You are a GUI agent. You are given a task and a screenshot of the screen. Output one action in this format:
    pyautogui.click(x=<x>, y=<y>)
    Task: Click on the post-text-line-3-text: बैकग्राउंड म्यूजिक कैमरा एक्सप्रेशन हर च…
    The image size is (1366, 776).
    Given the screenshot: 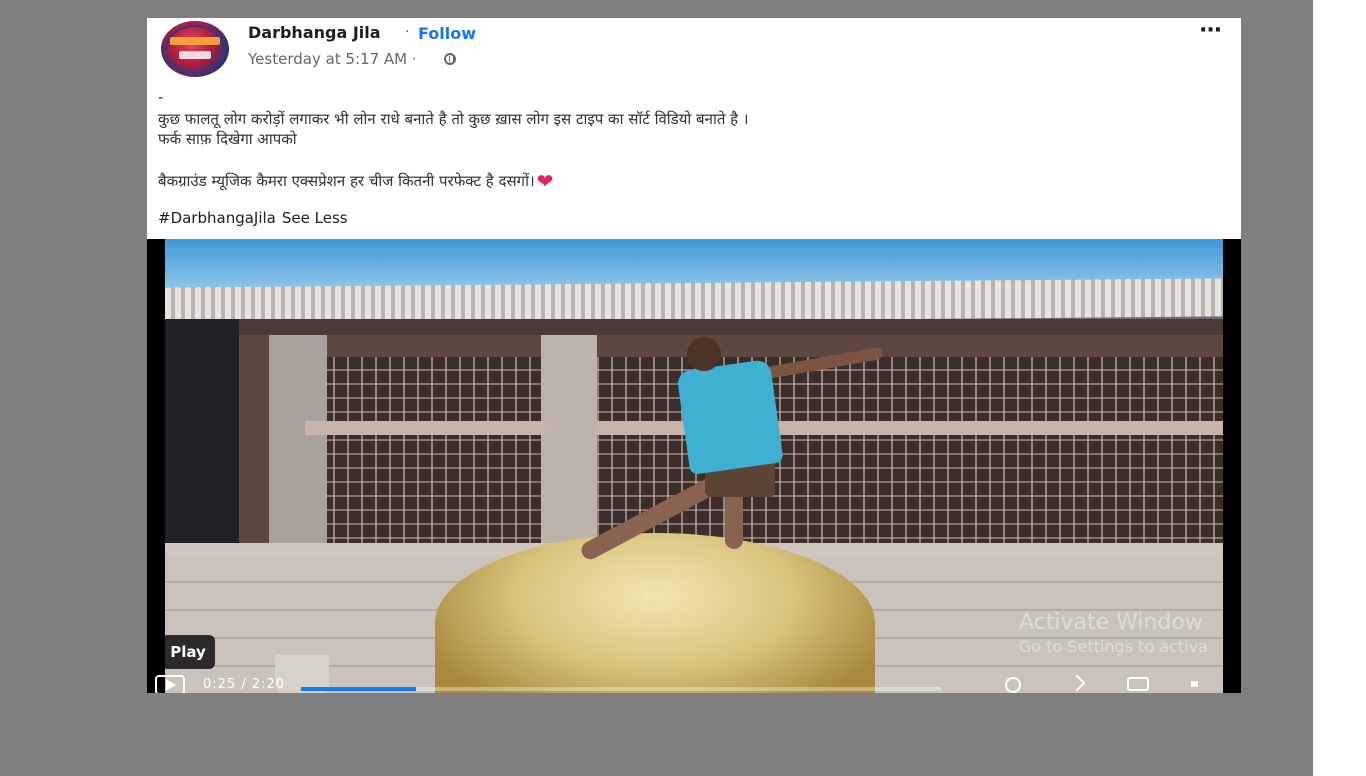 What is the action you would take?
    pyautogui.click(x=346, y=181)
    